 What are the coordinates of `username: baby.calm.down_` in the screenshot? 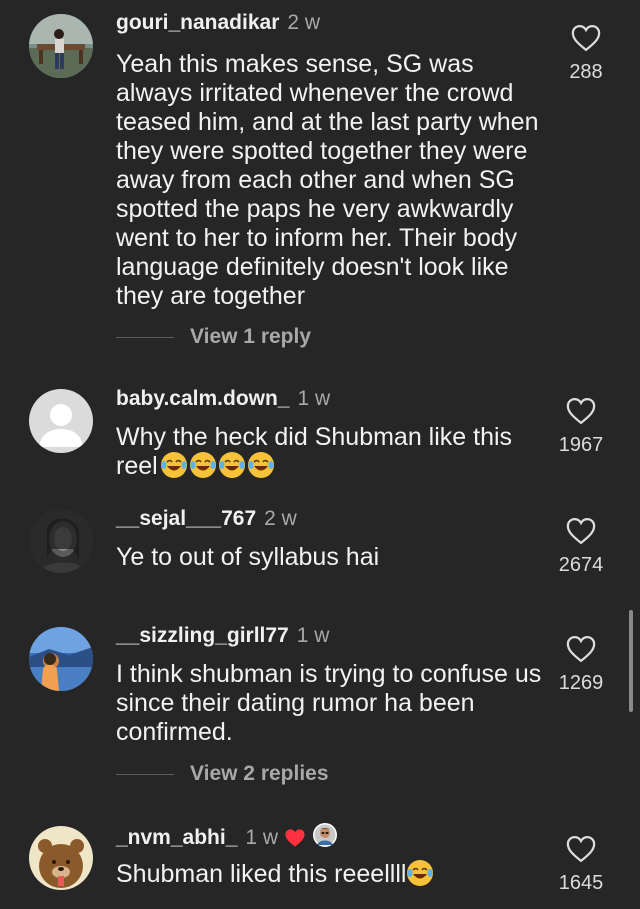 It's located at (203, 398).